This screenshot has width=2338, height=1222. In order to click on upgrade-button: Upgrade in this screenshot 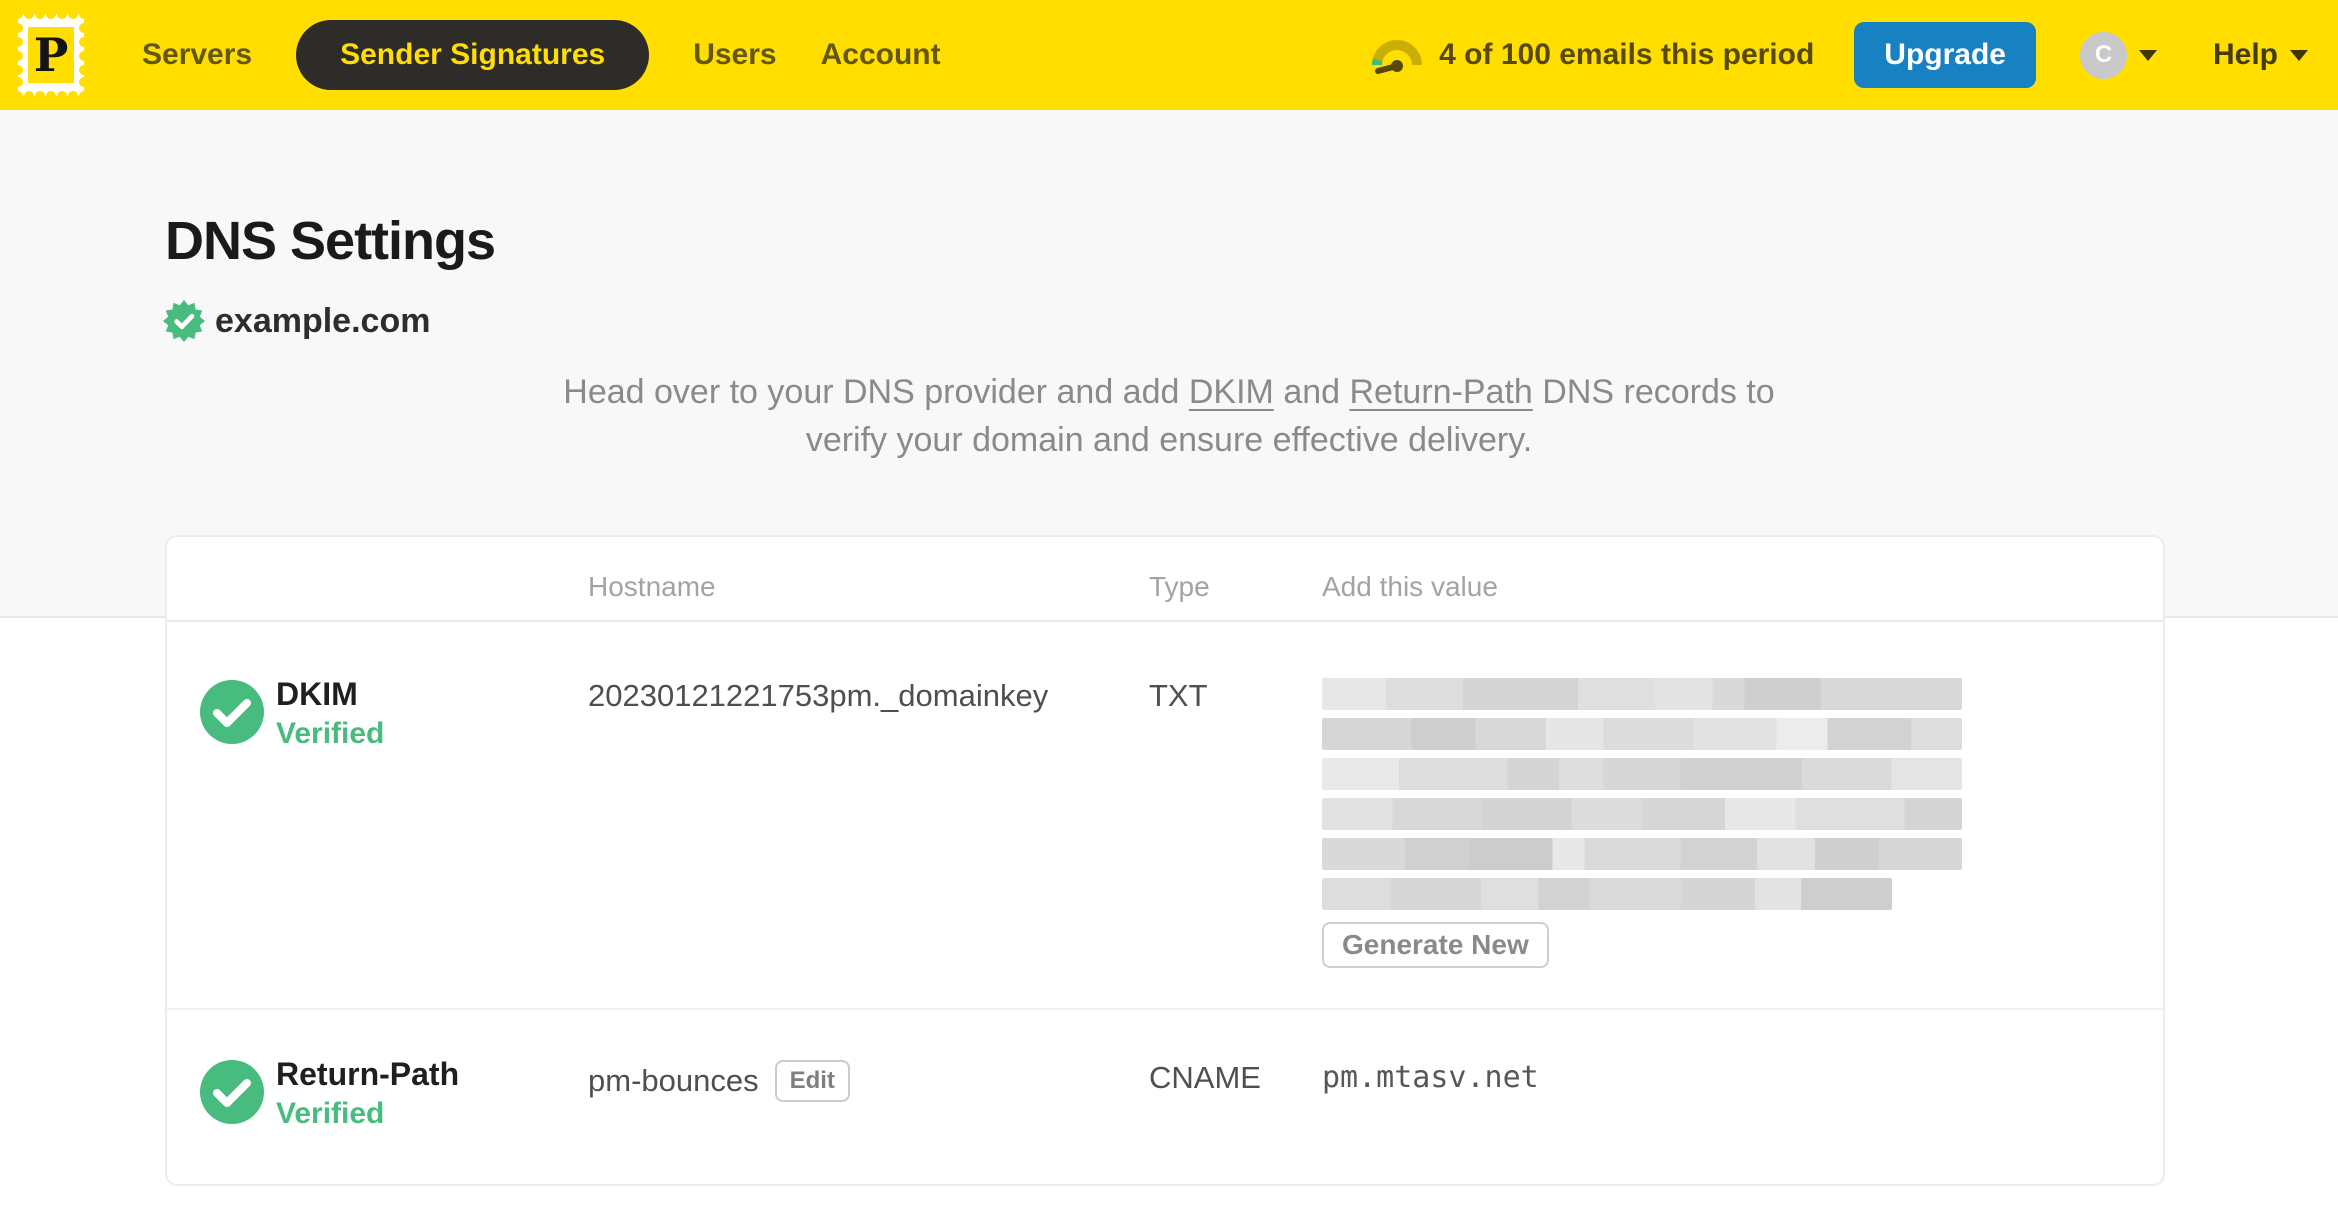, I will do `click(1945, 55)`.